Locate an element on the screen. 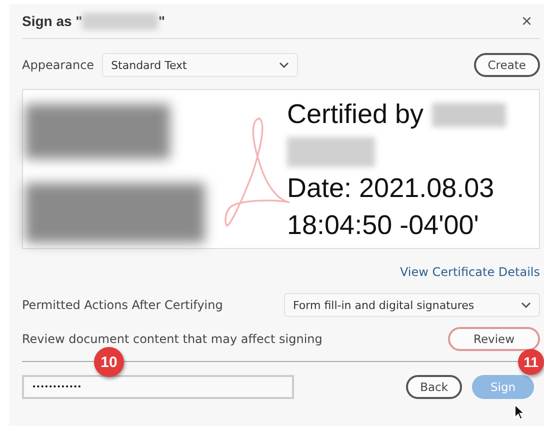  permitted-actions-label: Permitted Actions After Certifying is located at coordinates (122, 305).